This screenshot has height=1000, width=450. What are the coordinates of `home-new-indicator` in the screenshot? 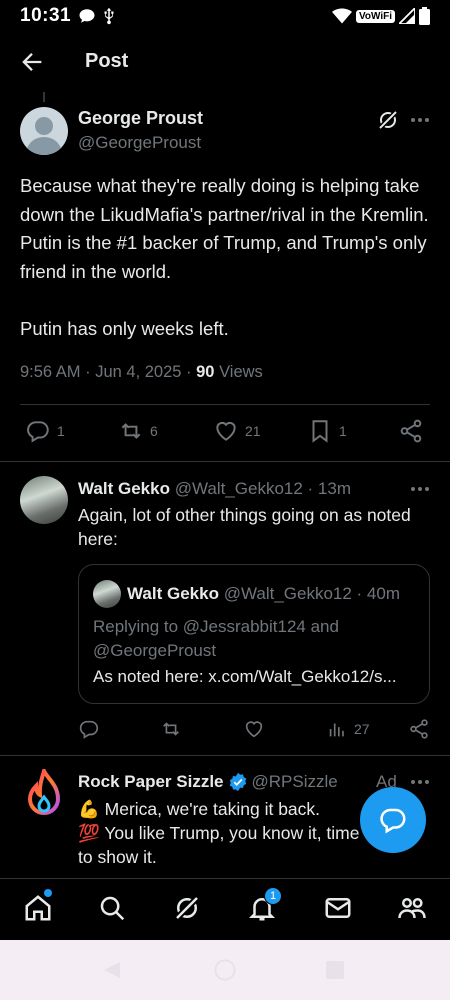 It's located at (48, 893).